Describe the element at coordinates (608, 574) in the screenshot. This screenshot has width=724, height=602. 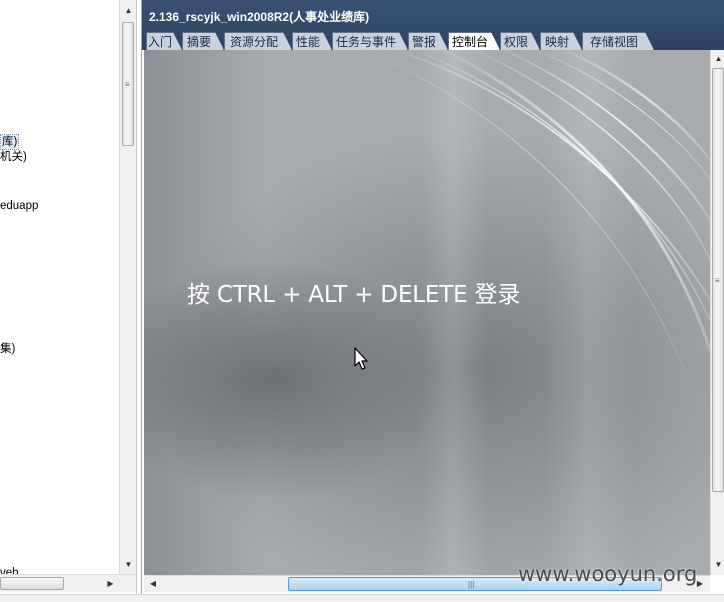
I see `watermark: www.wooyun.org` at that location.